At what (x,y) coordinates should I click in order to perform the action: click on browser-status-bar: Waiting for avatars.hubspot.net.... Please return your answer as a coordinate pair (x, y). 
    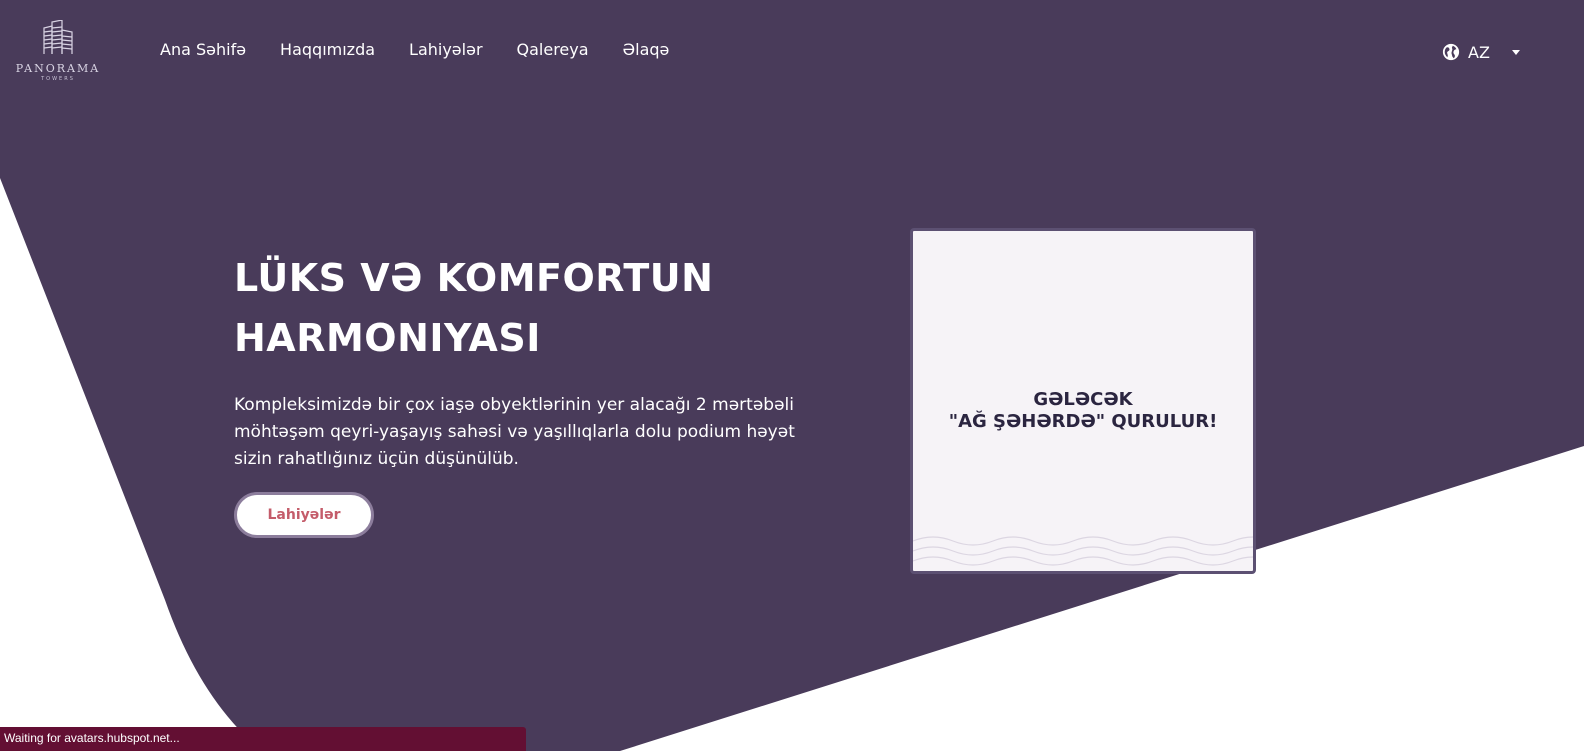
    Looking at the image, I should click on (263, 739).